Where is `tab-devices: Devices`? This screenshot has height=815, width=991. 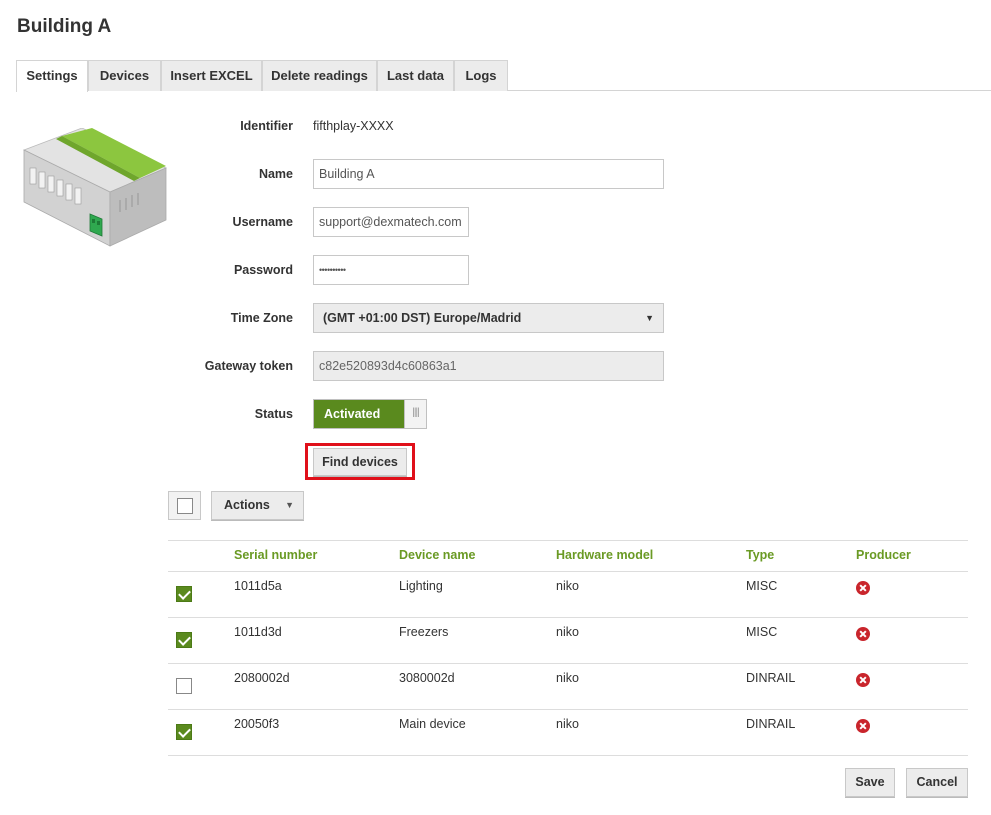
tab-devices: Devices is located at coordinates (124, 75).